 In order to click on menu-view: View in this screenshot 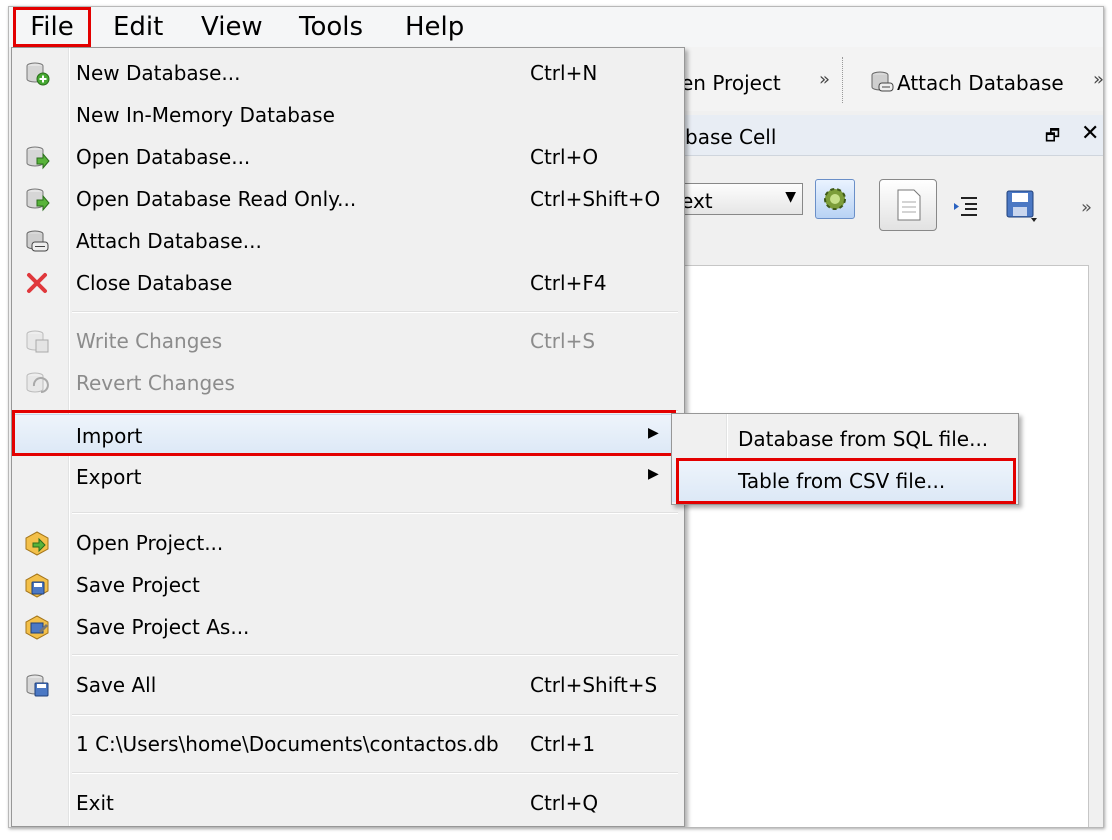, I will do `click(232, 27)`.